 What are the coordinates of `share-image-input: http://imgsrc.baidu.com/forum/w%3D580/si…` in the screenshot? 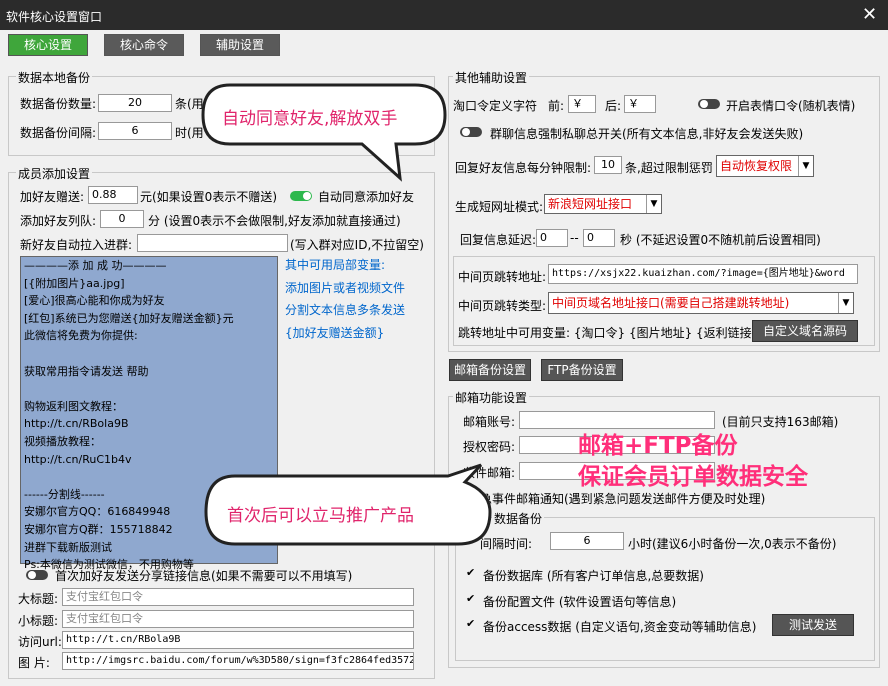 It's located at (238, 661).